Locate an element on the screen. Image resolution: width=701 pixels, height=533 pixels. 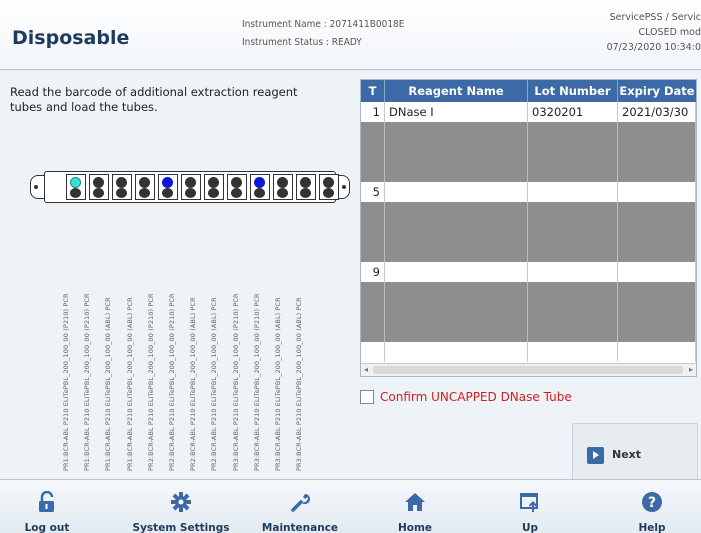
table-cell-expiry: 2021/03/30 is located at coordinates (657, 112).